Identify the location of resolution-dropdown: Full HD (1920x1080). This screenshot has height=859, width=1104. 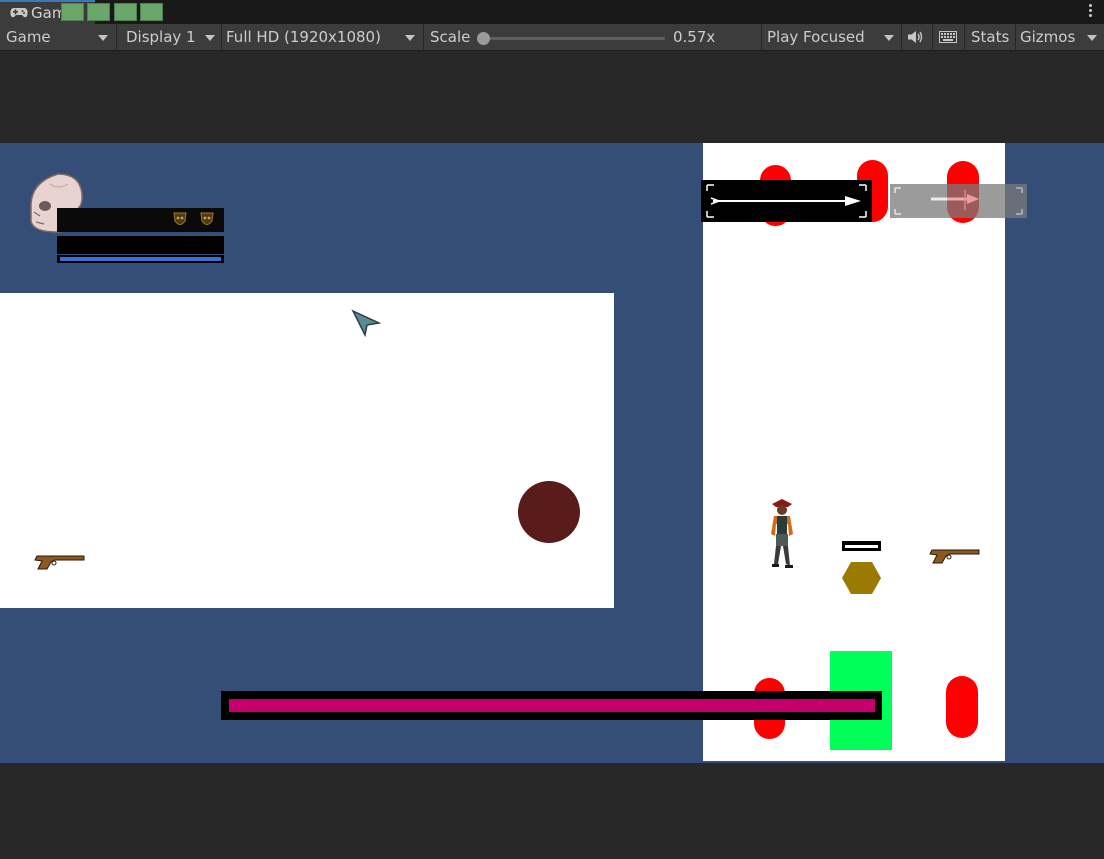
(303, 37).